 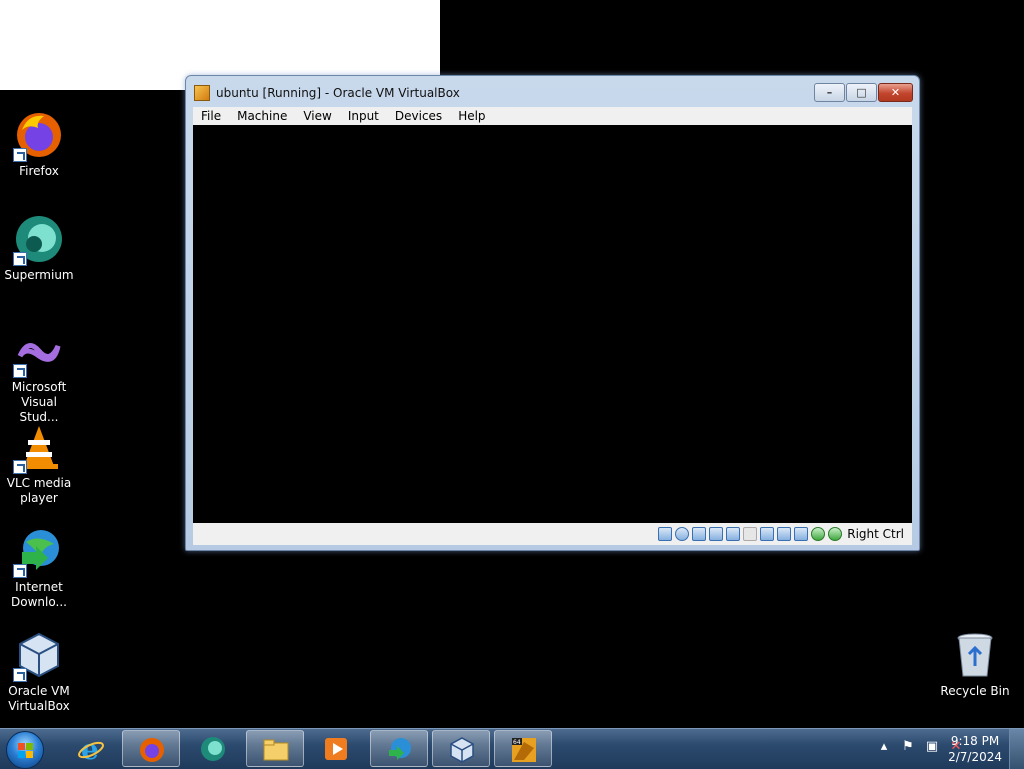 What do you see at coordinates (801, 534) in the screenshot?
I see `mouse-integration-icon` at bounding box center [801, 534].